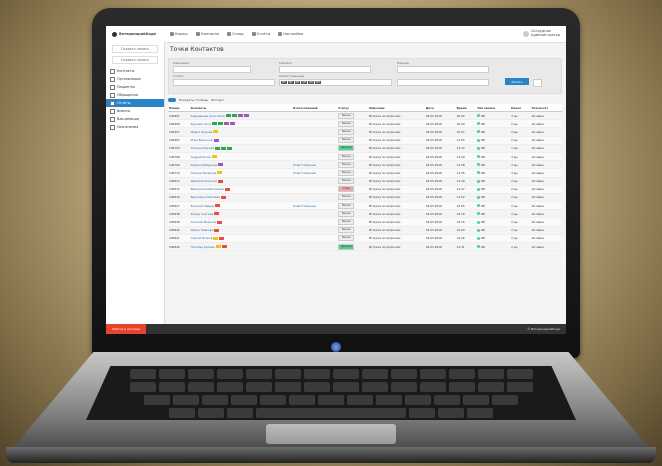  I want to click on create-button: Создать запись, so click(135, 49).